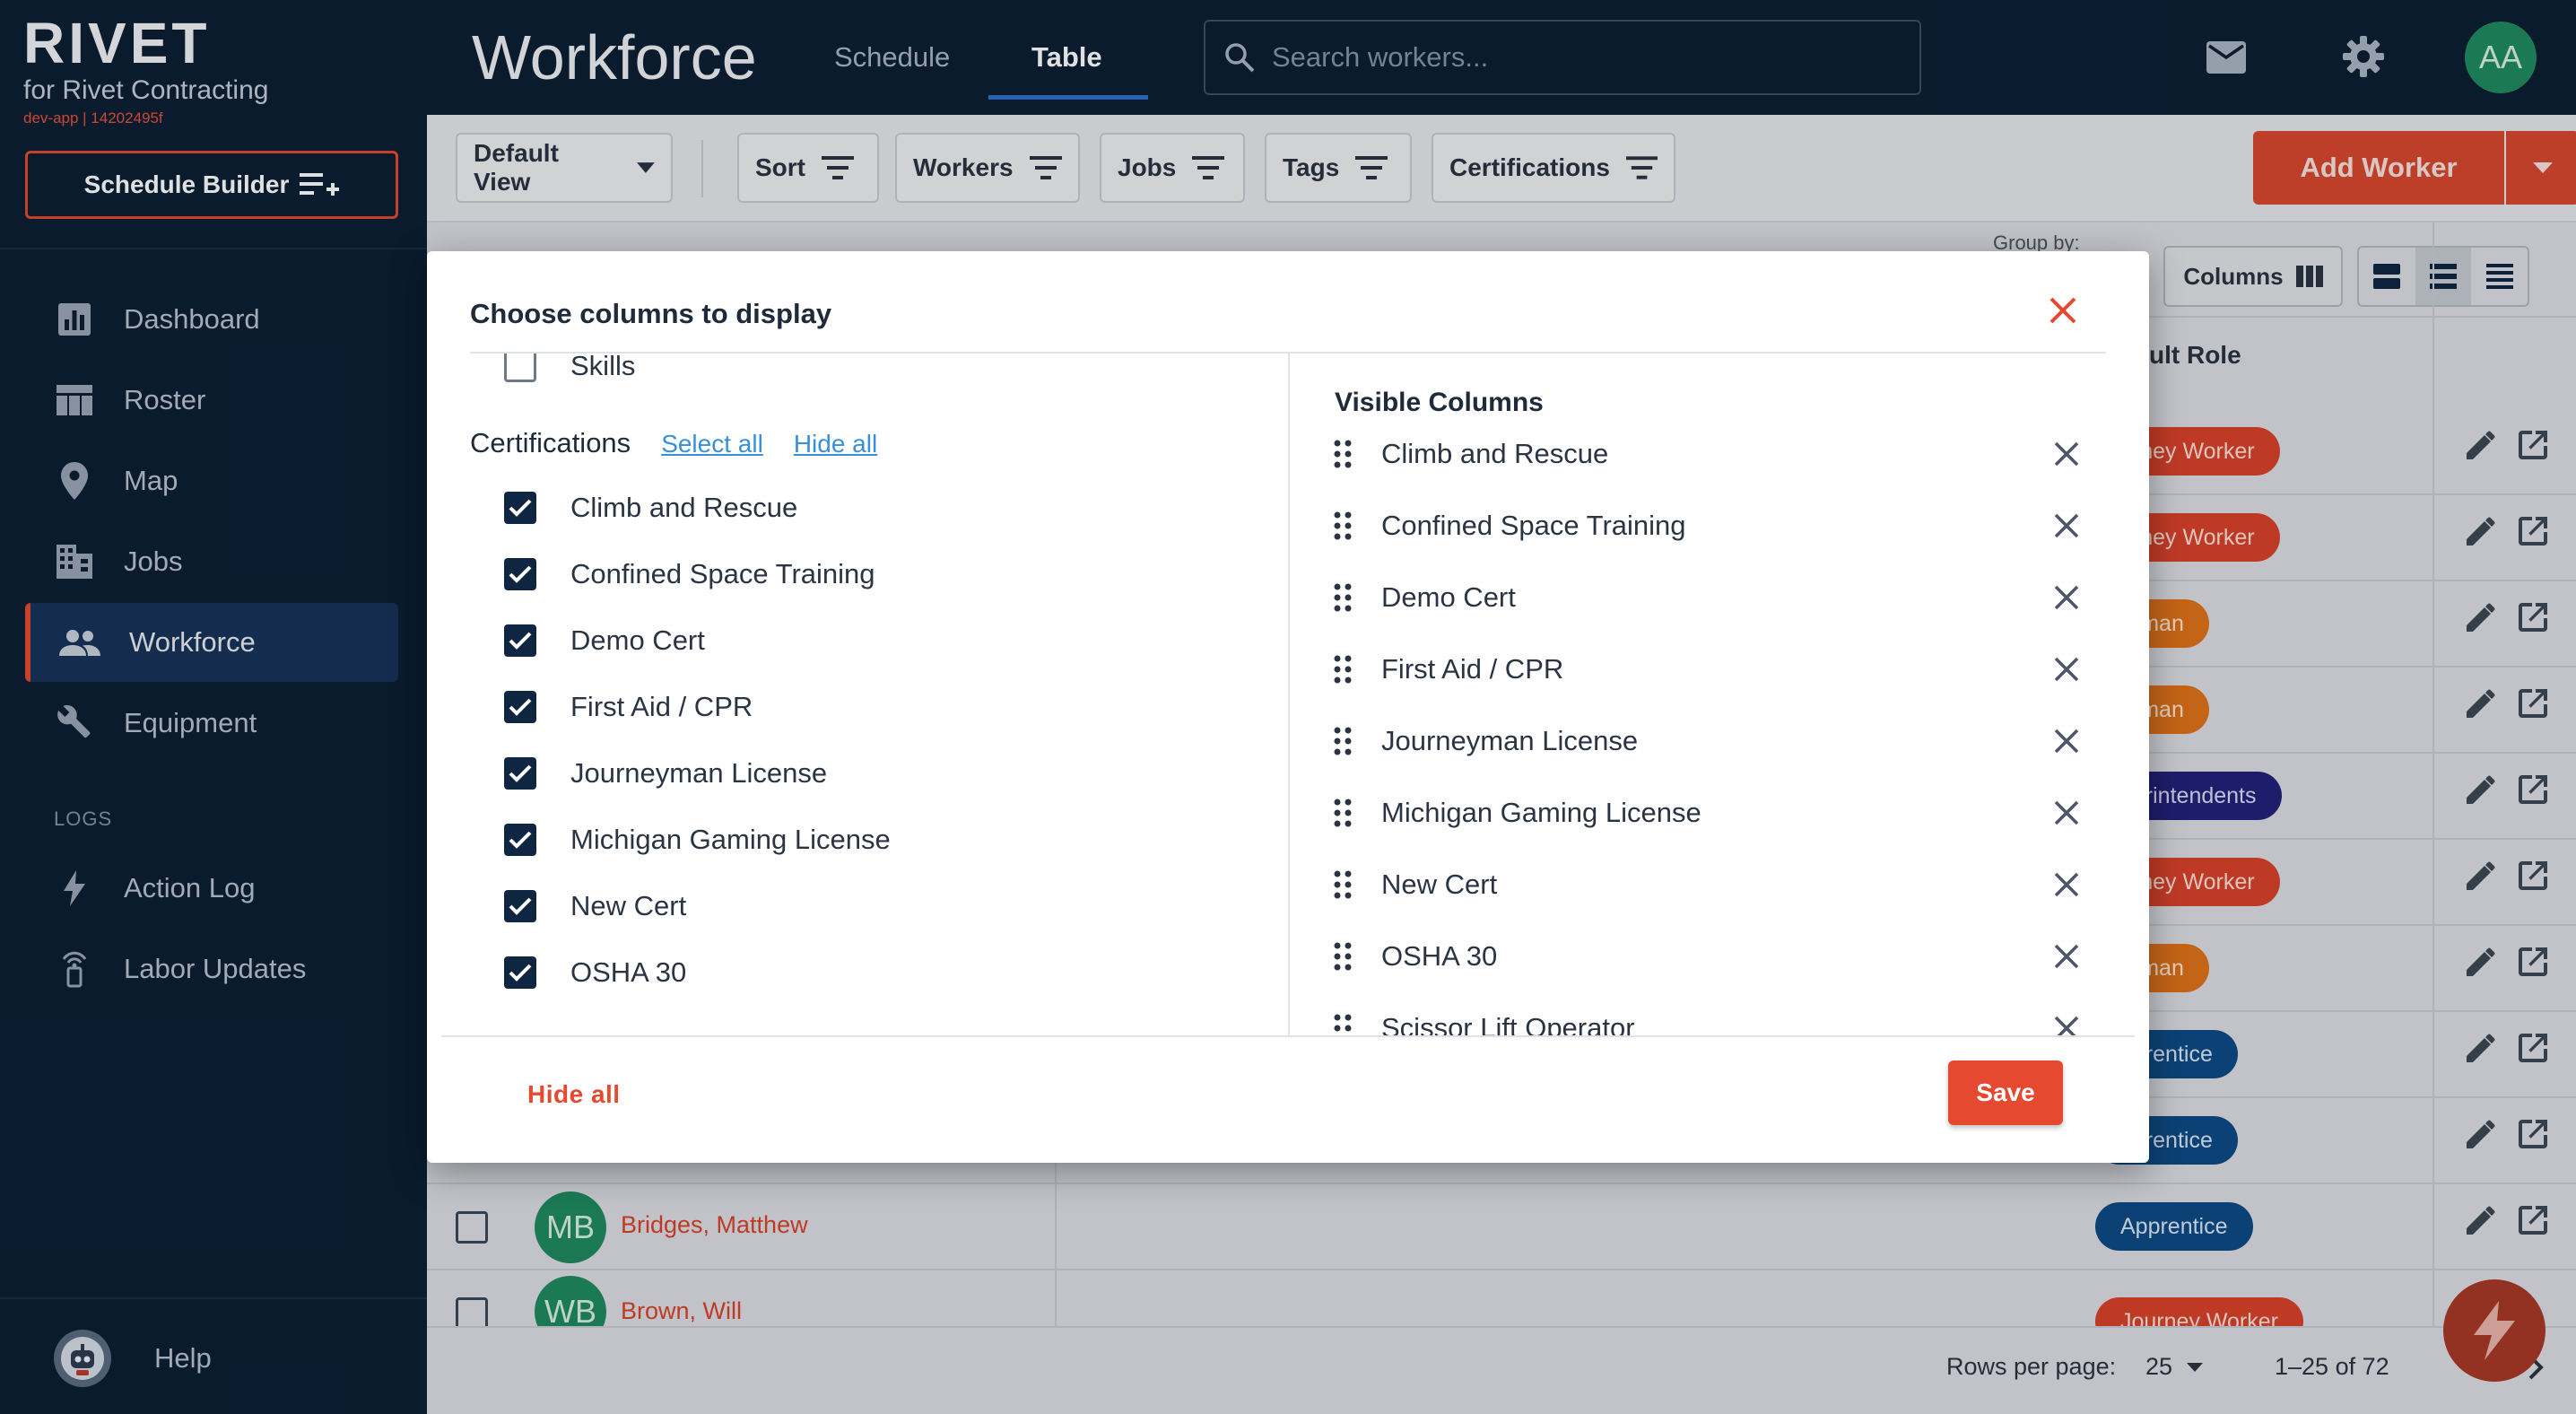  I want to click on save-button: Save, so click(2005, 1092).